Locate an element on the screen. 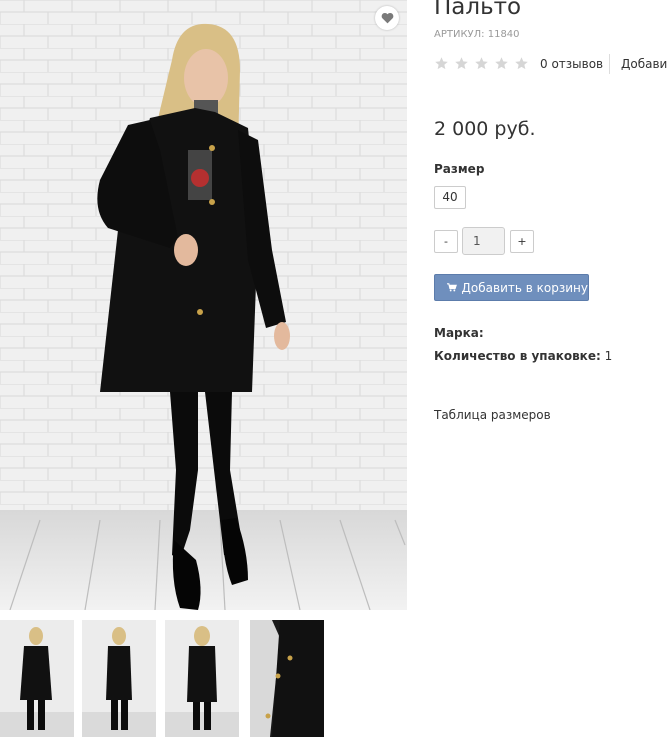 The width and height of the screenshot is (667, 737). spec-pack-quantity: Количество в упаковке: 1 is located at coordinates (523, 356).